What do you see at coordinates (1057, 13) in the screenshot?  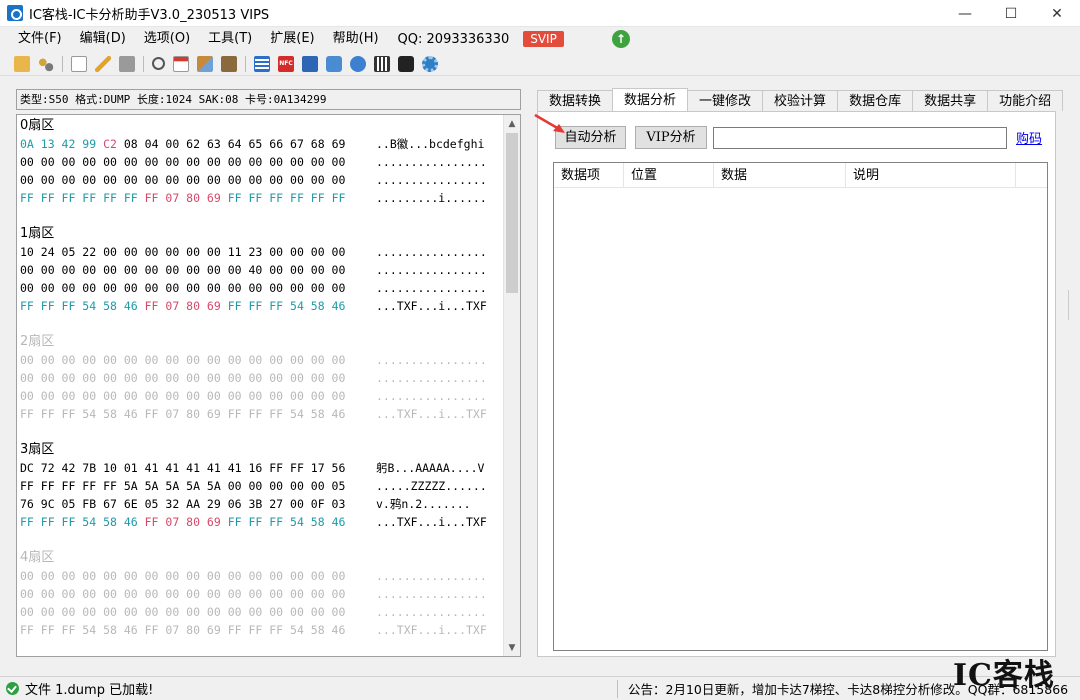 I see `close-button: ✕` at bounding box center [1057, 13].